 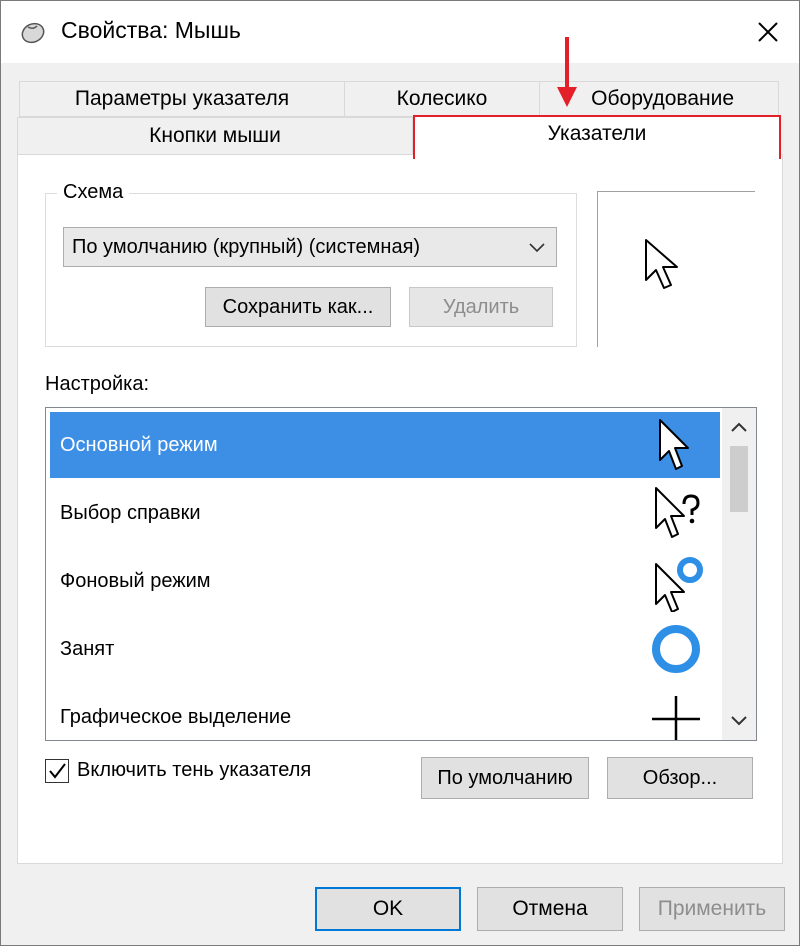 I want to click on list-item: Основной режим, so click(x=385, y=445).